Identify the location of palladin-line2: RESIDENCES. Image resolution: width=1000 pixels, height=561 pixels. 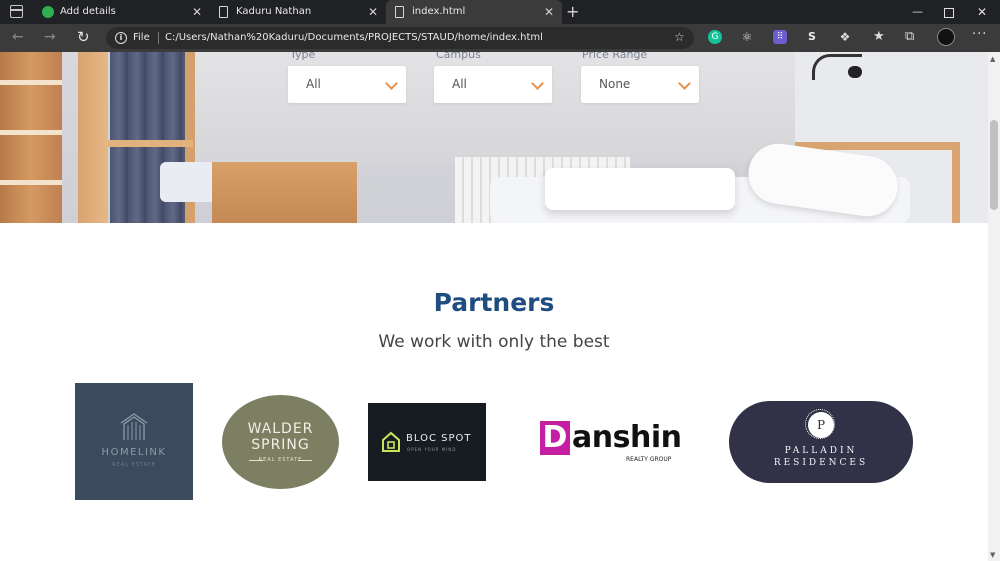
(821, 463).